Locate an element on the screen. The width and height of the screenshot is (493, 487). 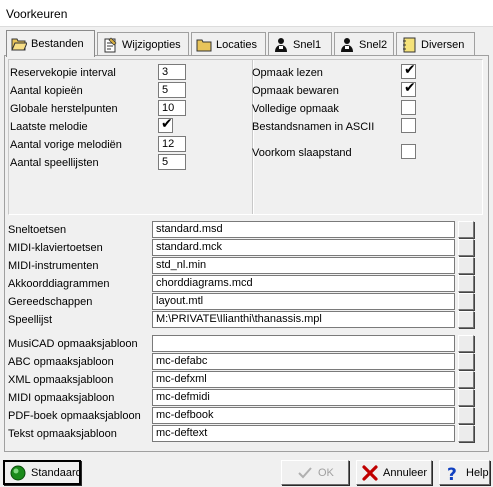
gereedschappen-field: layout.mtl is located at coordinates (303, 301).